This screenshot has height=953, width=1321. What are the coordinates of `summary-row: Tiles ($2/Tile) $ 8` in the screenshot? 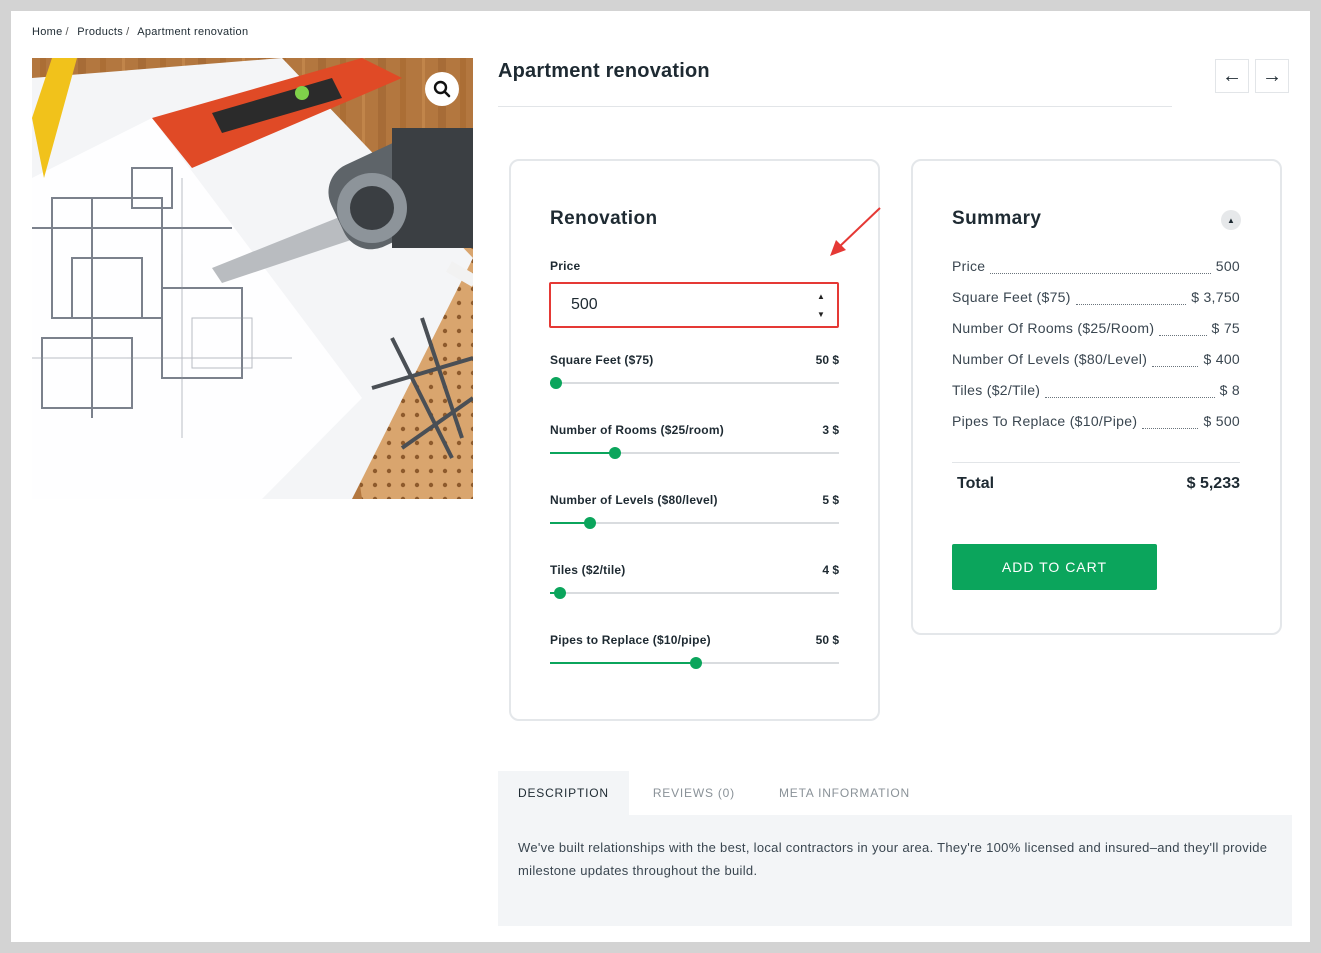 It's located at (1096, 391).